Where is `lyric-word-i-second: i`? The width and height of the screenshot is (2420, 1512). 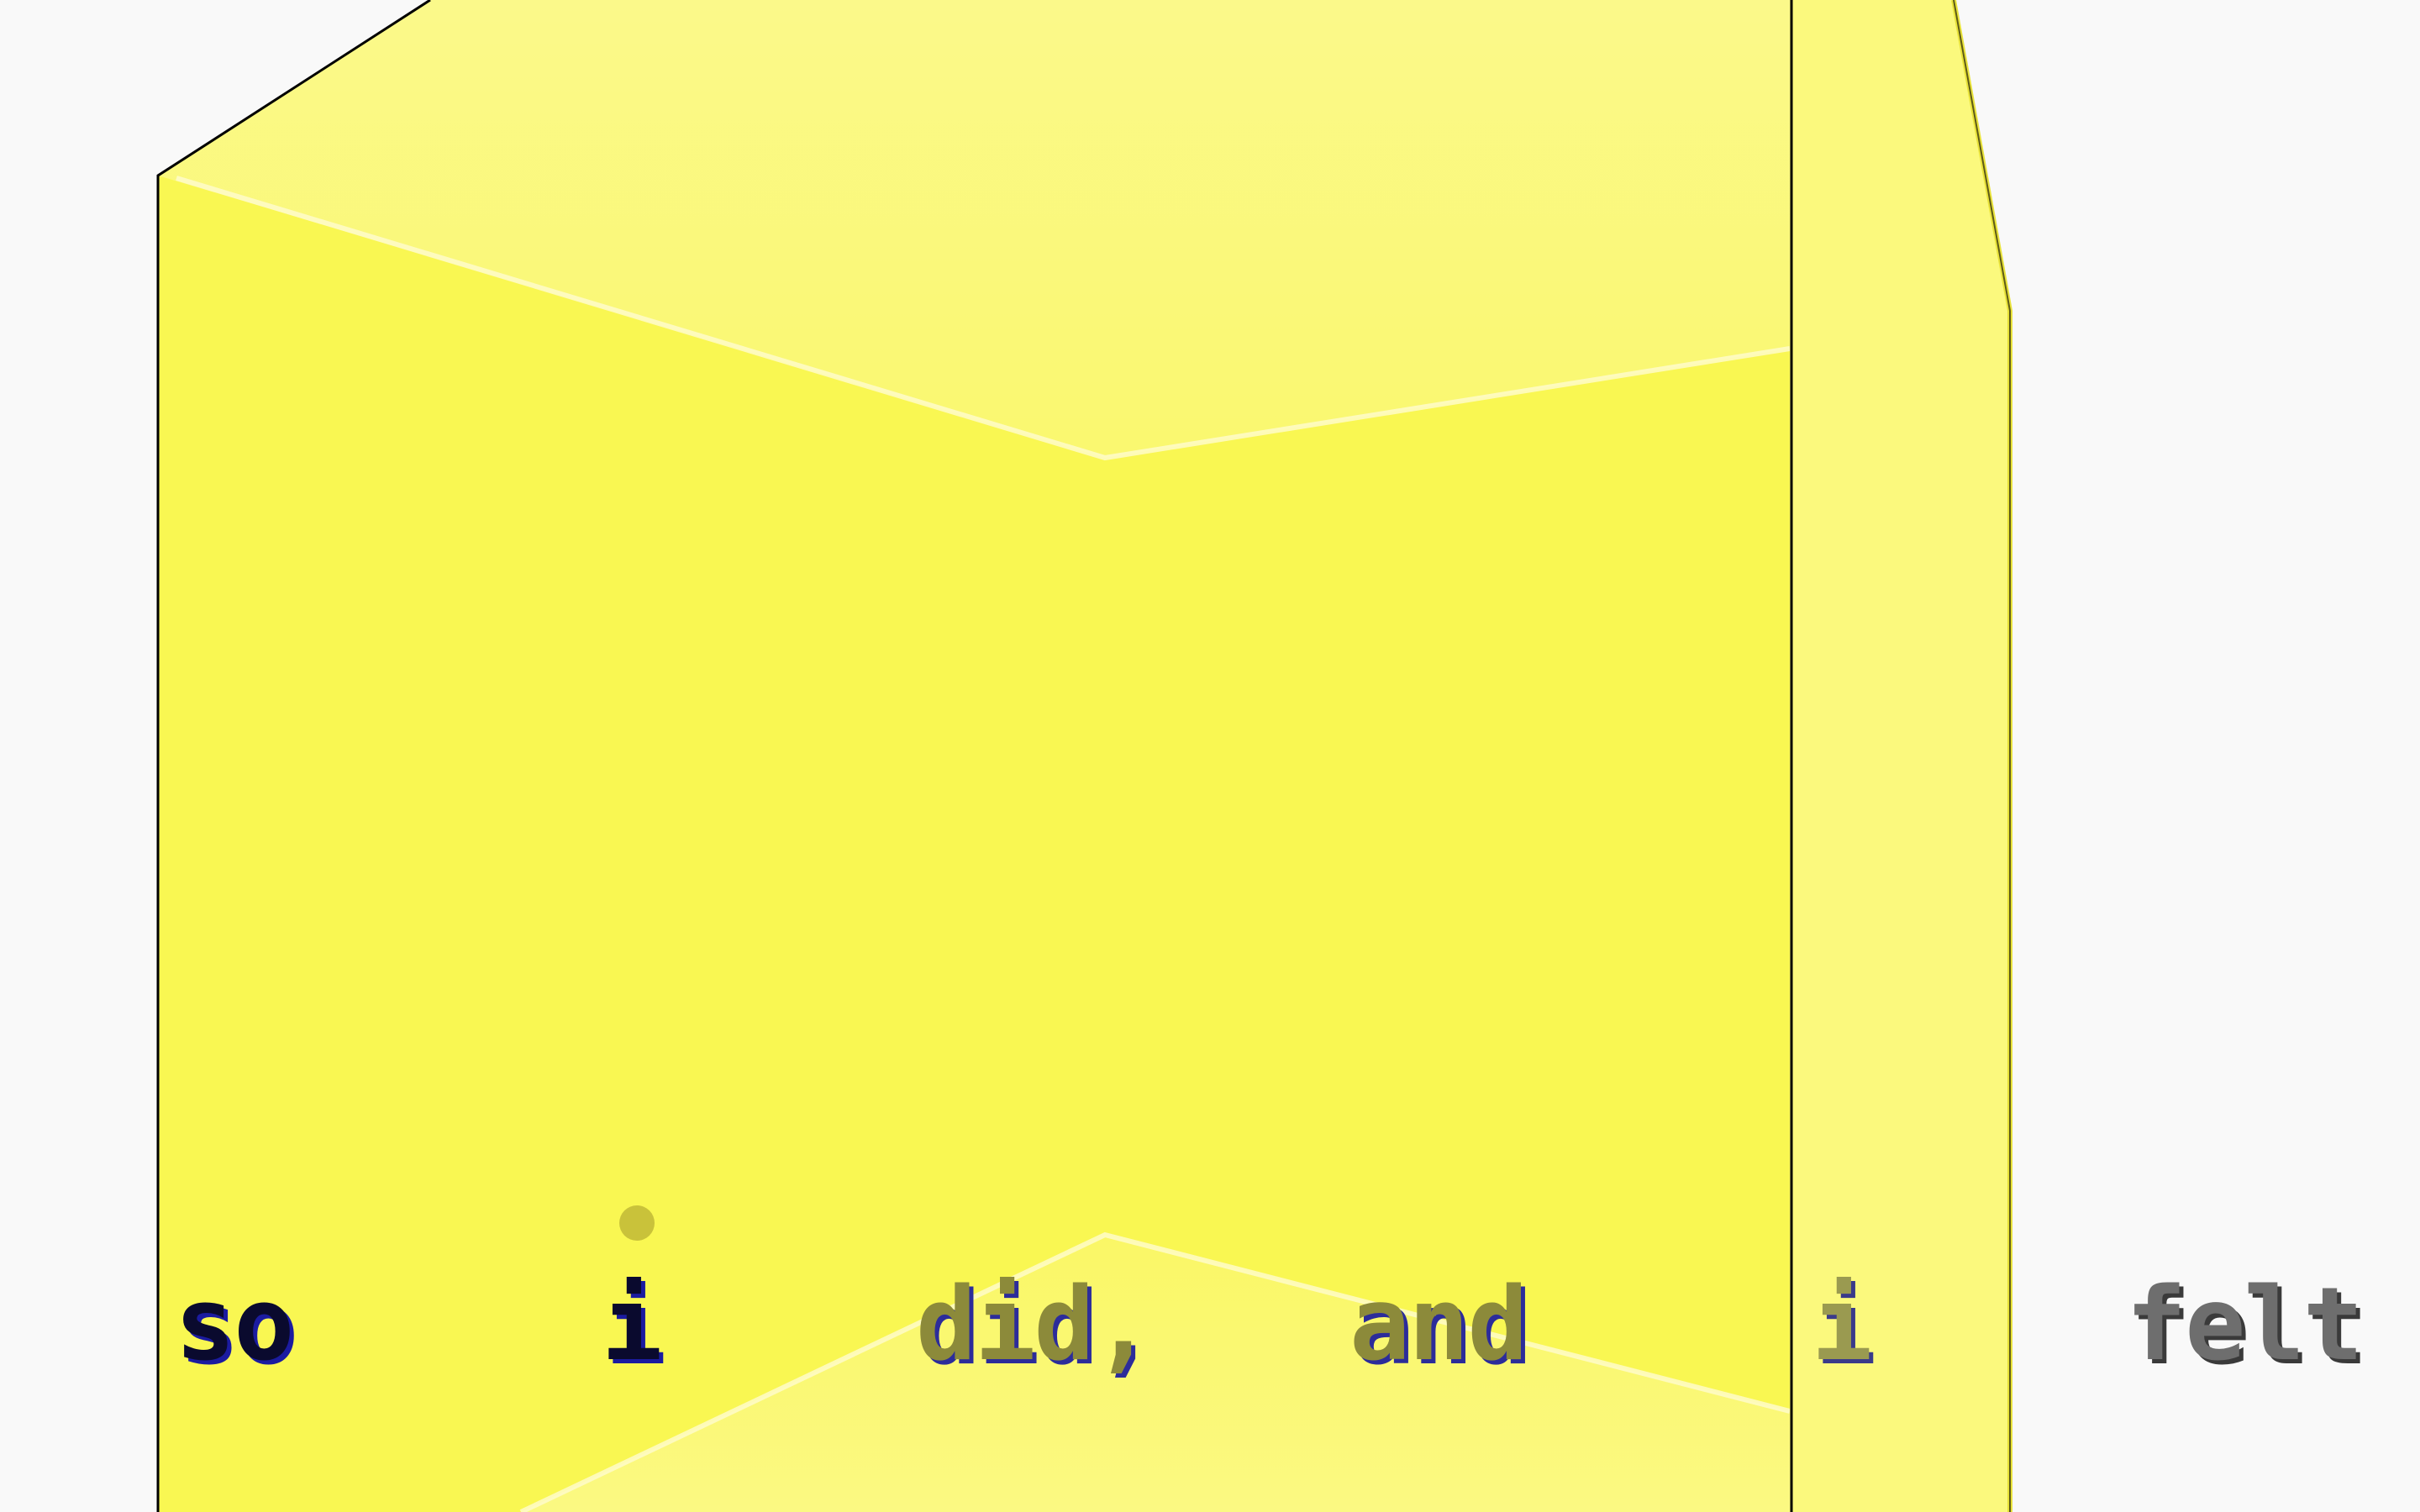 lyric-word-i-second: i is located at coordinates (1842, 1325).